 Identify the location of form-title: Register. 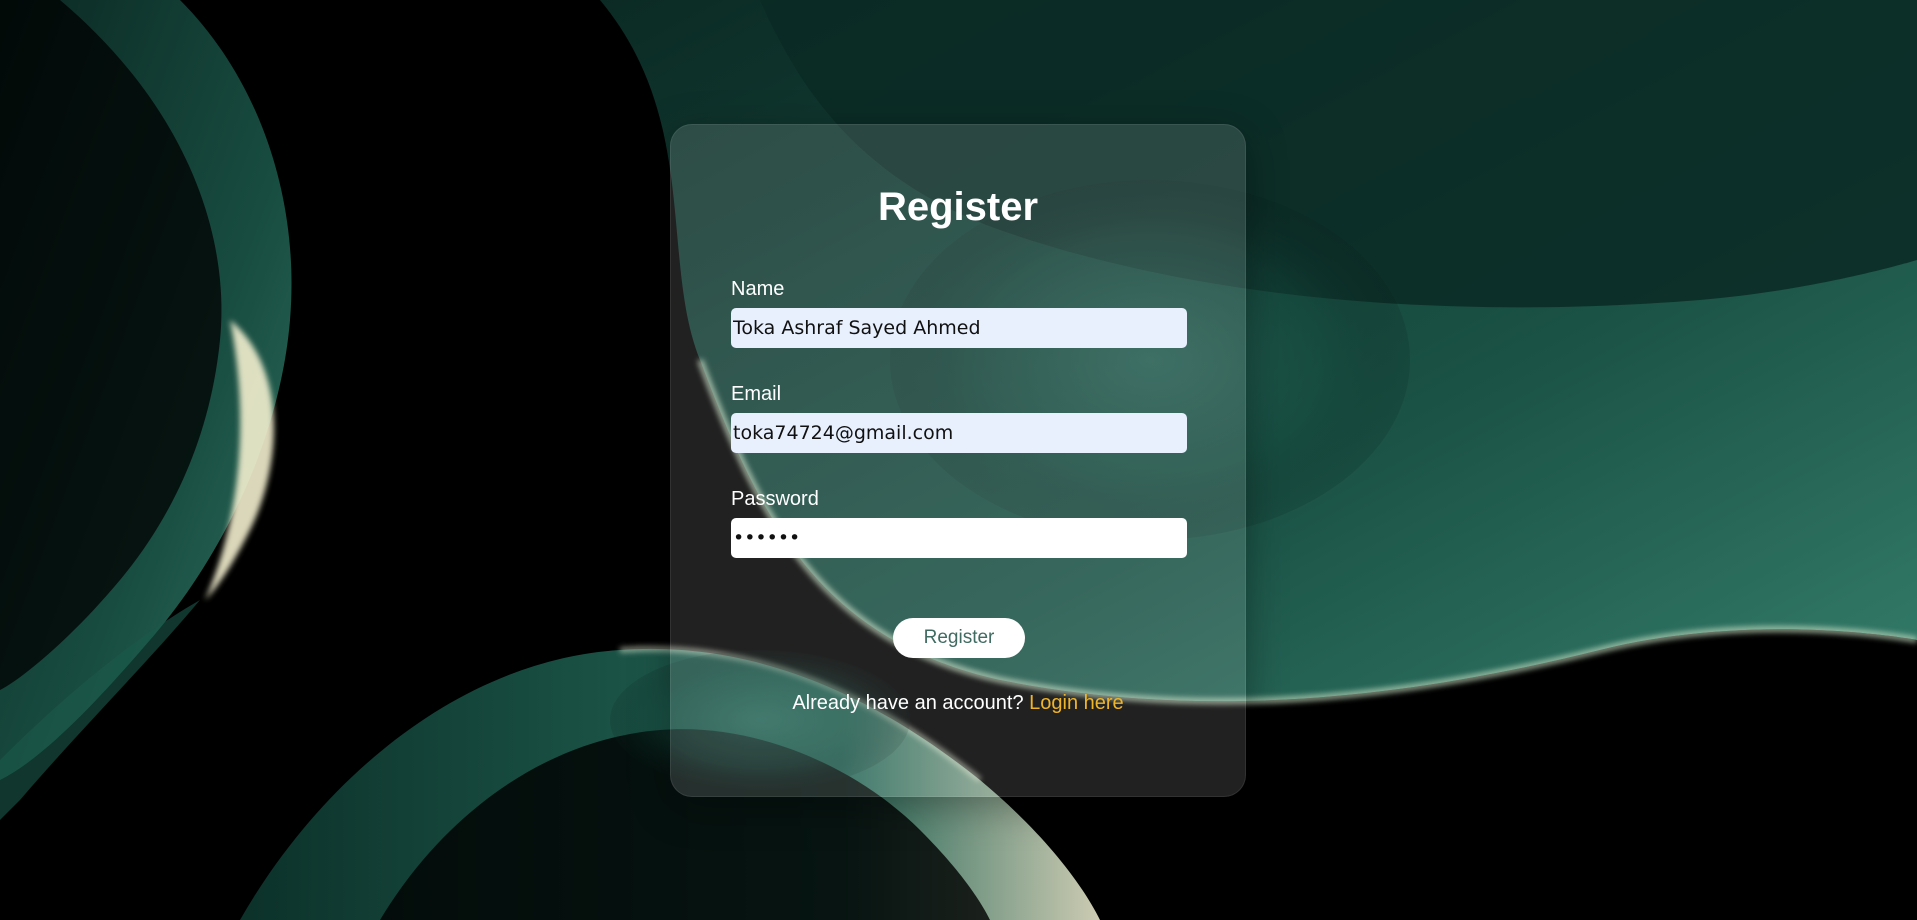
(958, 207).